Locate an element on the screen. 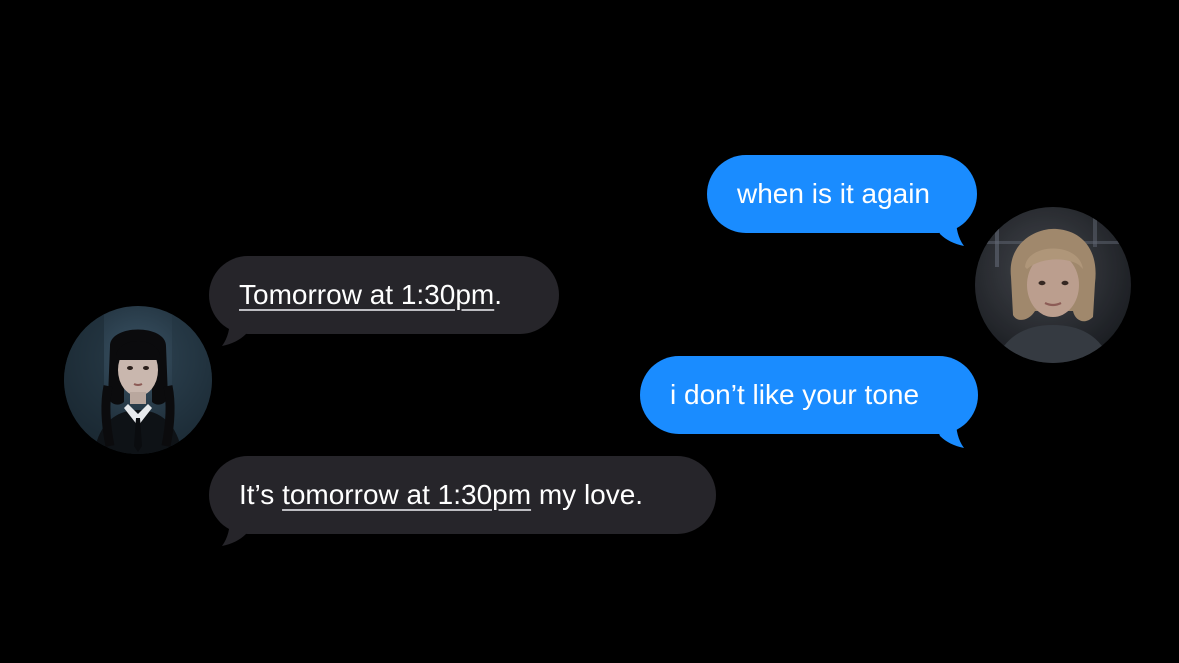 This screenshot has width=1179, height=663. incoming-message-bubble: It’s tomorrow at 1:30pm my love. is located at coordinates (462, 495).